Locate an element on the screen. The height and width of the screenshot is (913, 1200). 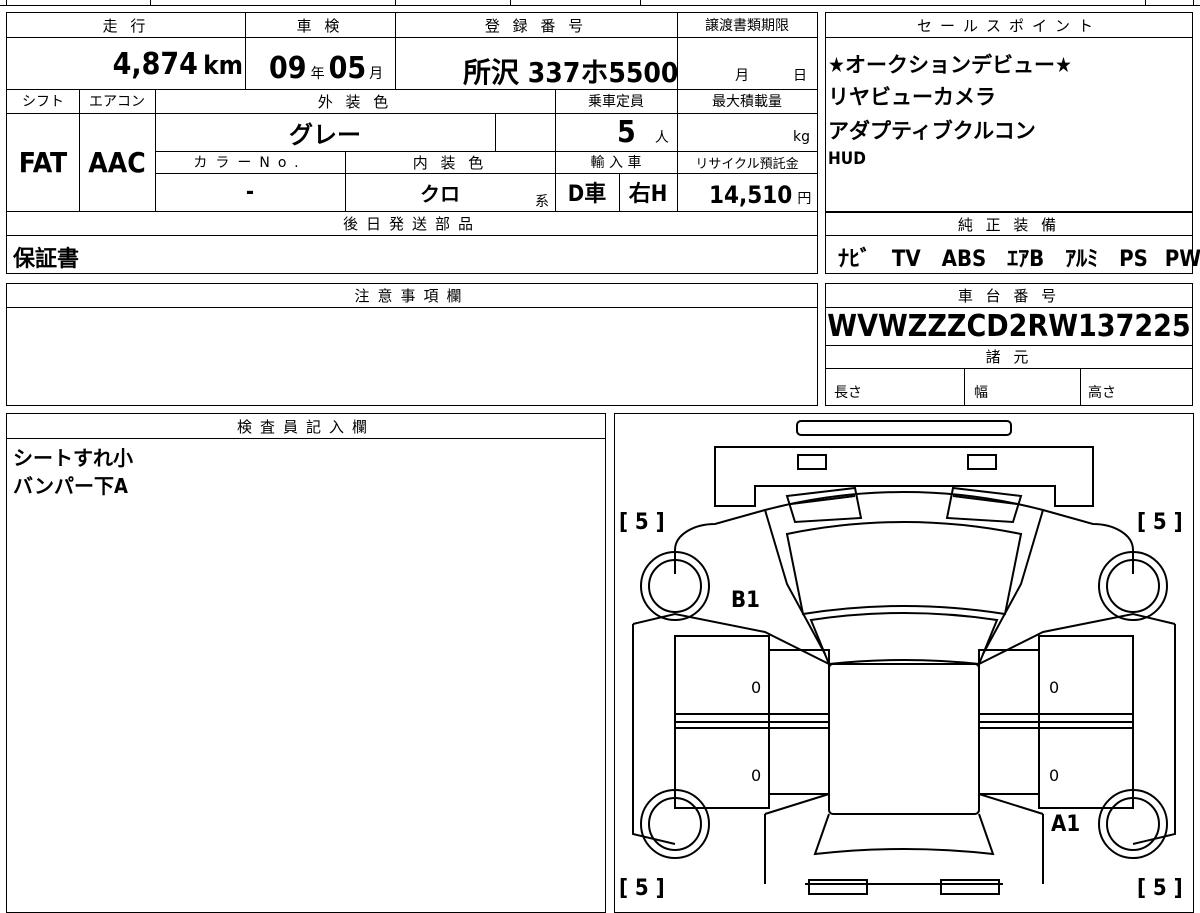
top-strip is located at coordinates (600, 3).